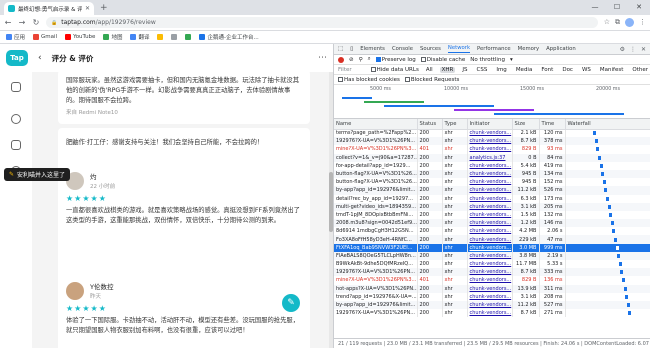  Describe the element at coordinates (16, 145) in the screenshot. I see `discover-icon` at that location.